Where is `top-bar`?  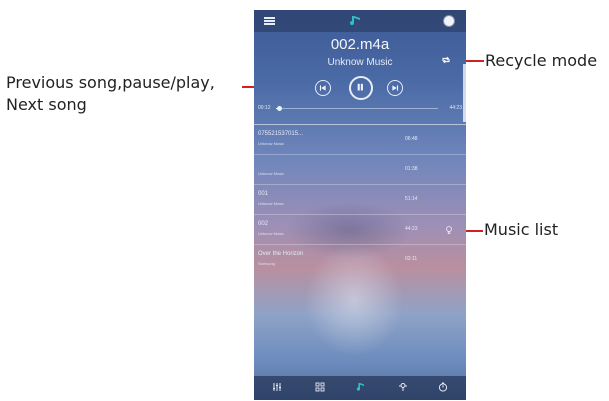 top-bar is located at coordinates (360, 21).